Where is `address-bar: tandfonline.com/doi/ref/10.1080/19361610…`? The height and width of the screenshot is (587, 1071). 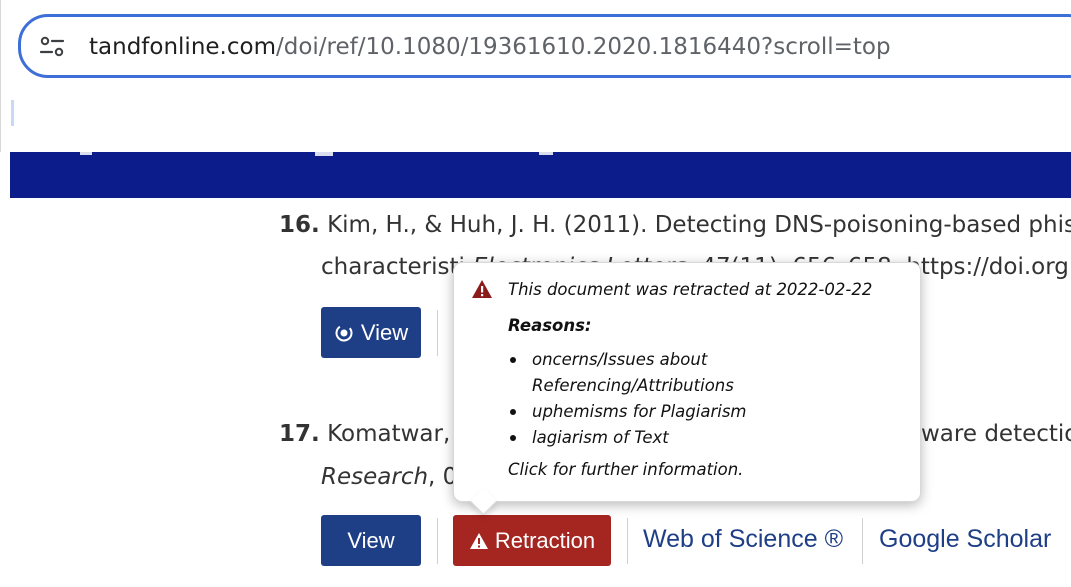 address-bar: tandfonline.com/doi/ref/10.1080/19361610… is located at coordinates (544, 46).